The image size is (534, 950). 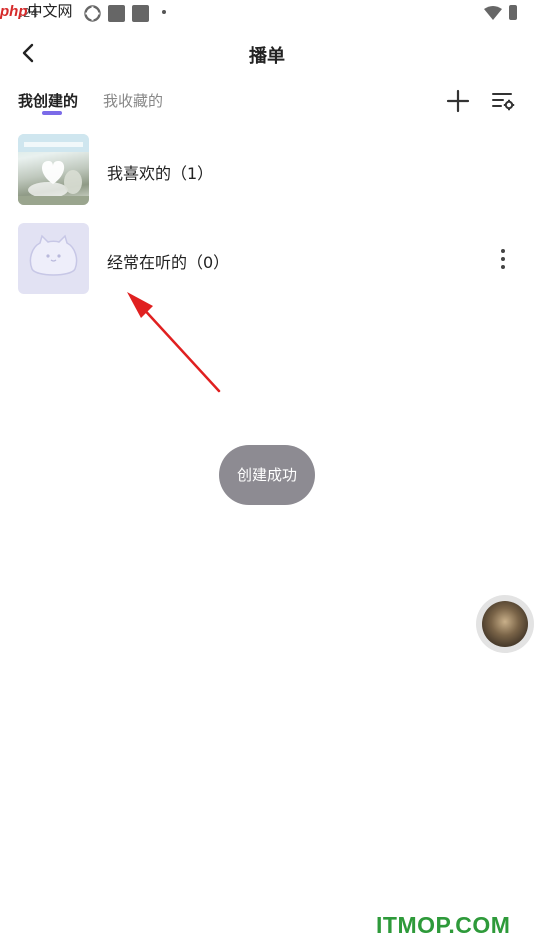 I want to click on status-bar: :24 php中文网, so click(x=267, y=13).